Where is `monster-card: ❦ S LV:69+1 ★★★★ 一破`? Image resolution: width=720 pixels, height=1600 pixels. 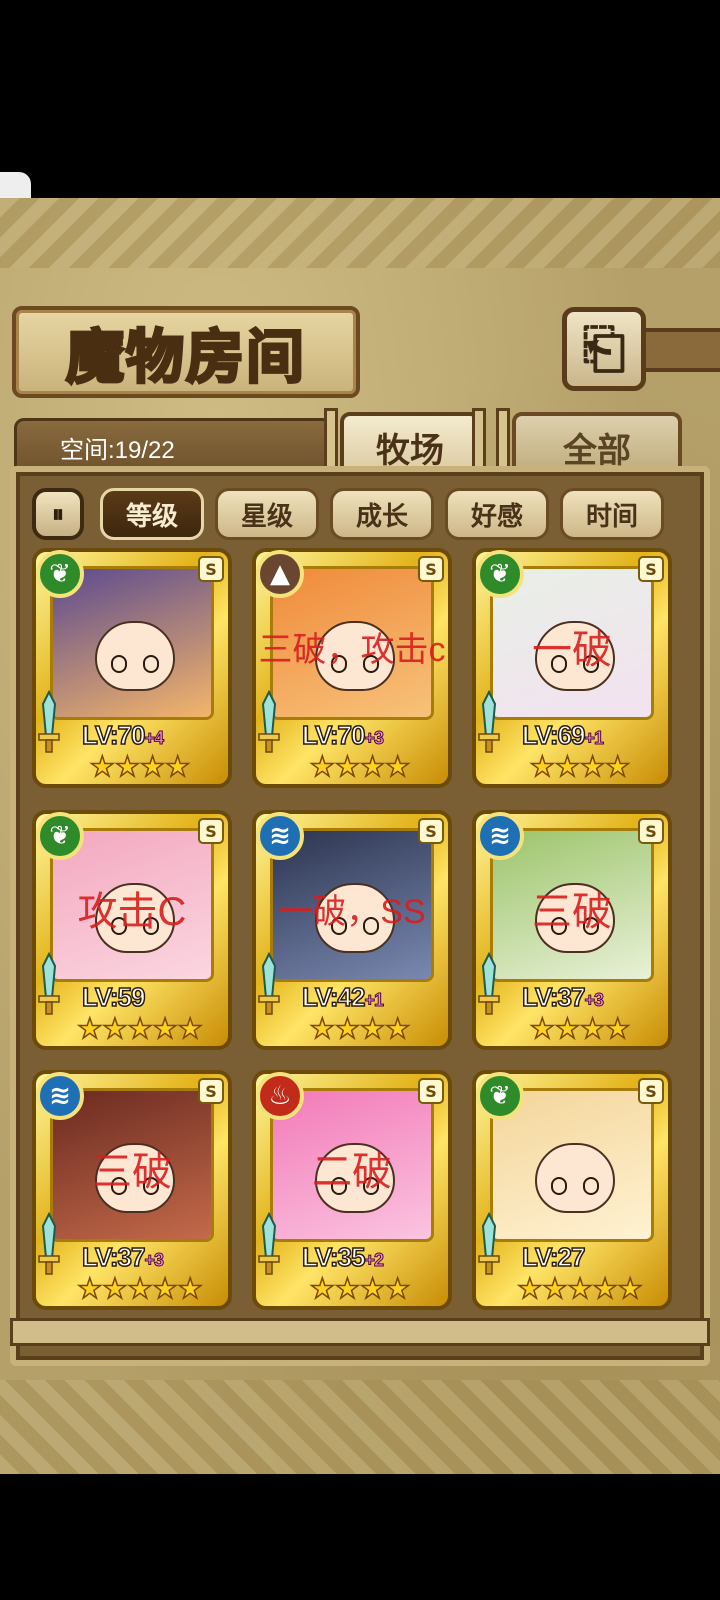 monster-card: ❦ S LV:69+1 ★★★★ 一破 is located at coordinates (572, 668).